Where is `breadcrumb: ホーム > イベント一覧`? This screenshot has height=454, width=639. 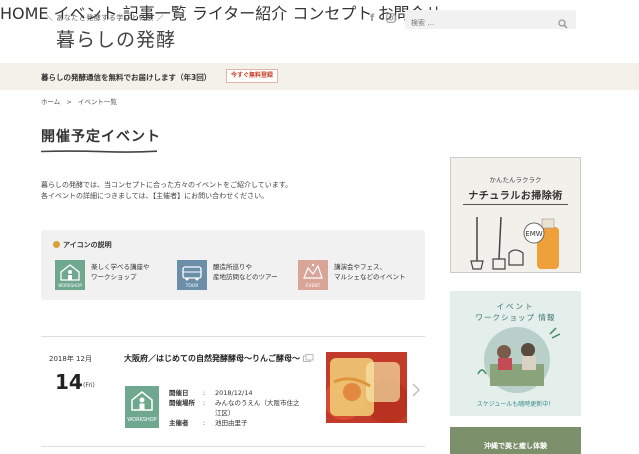 breadcrumb: ホーム > イベント一覧 is located at coordinates (81, 101).